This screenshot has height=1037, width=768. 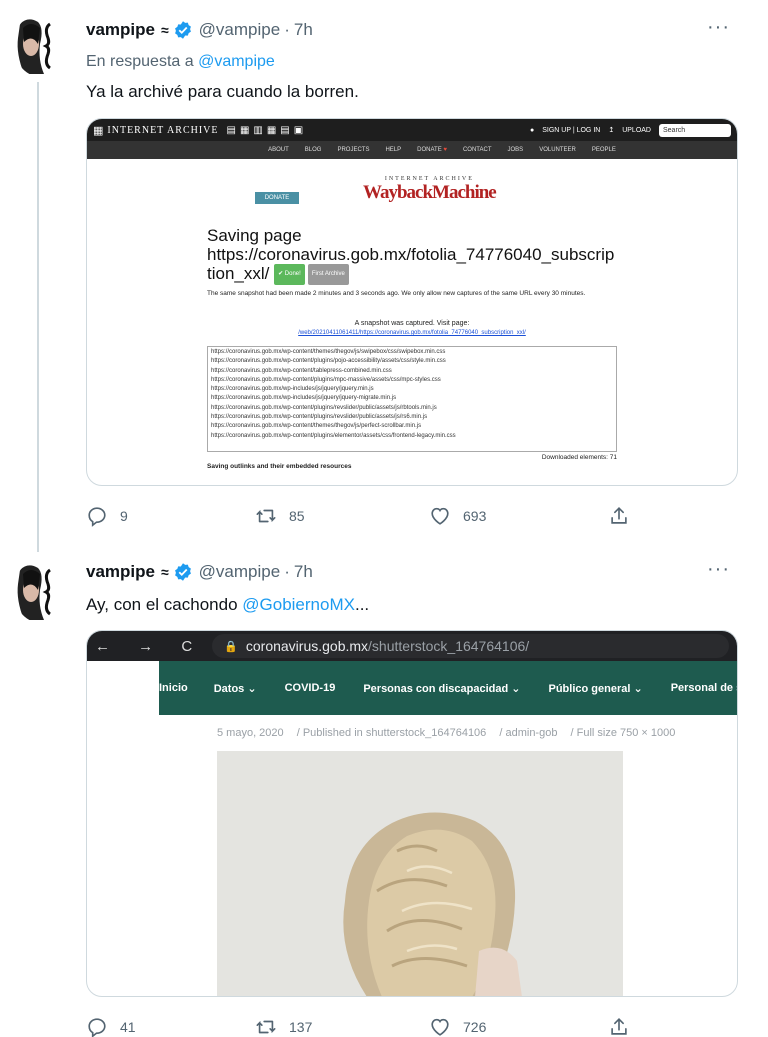 I want to click on retweet-count: 137, so click(x=301, y=1027).